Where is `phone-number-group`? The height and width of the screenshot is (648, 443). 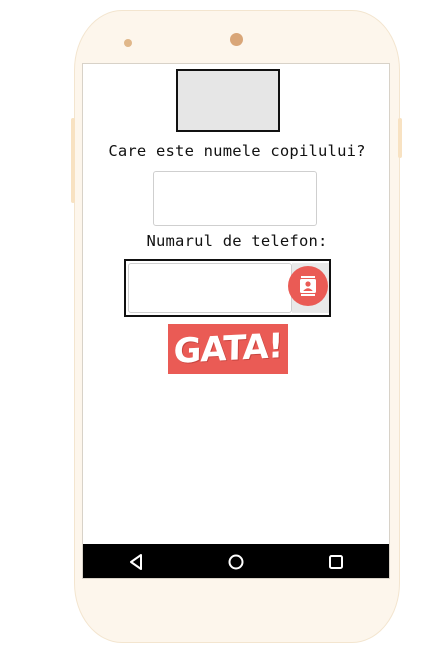
phone-number-group is located at coordinates (227, 288).